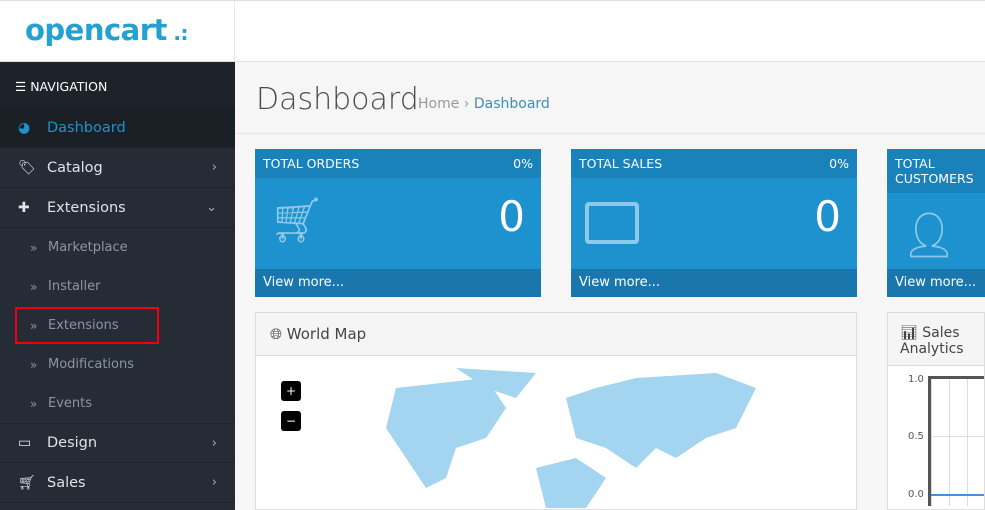  What do you see at coordinates (916, 379) in the screenshot?
I see `y-tick: 1.0` at bounding box center [916, 379].